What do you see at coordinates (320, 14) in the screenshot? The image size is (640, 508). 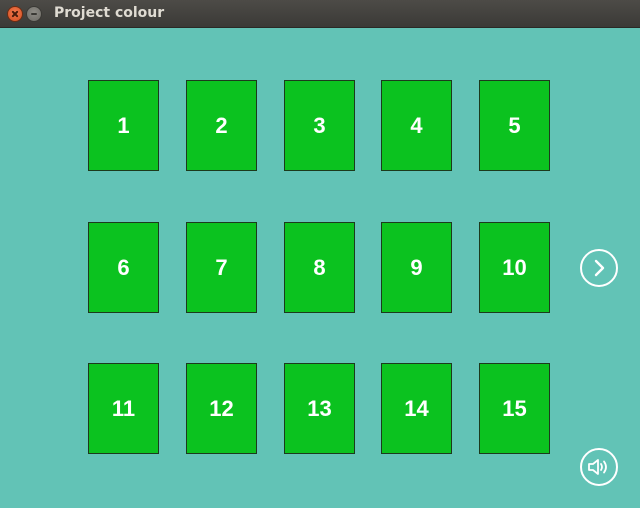 I see `title-bar: Project colour` at bounding box center [320, 14].